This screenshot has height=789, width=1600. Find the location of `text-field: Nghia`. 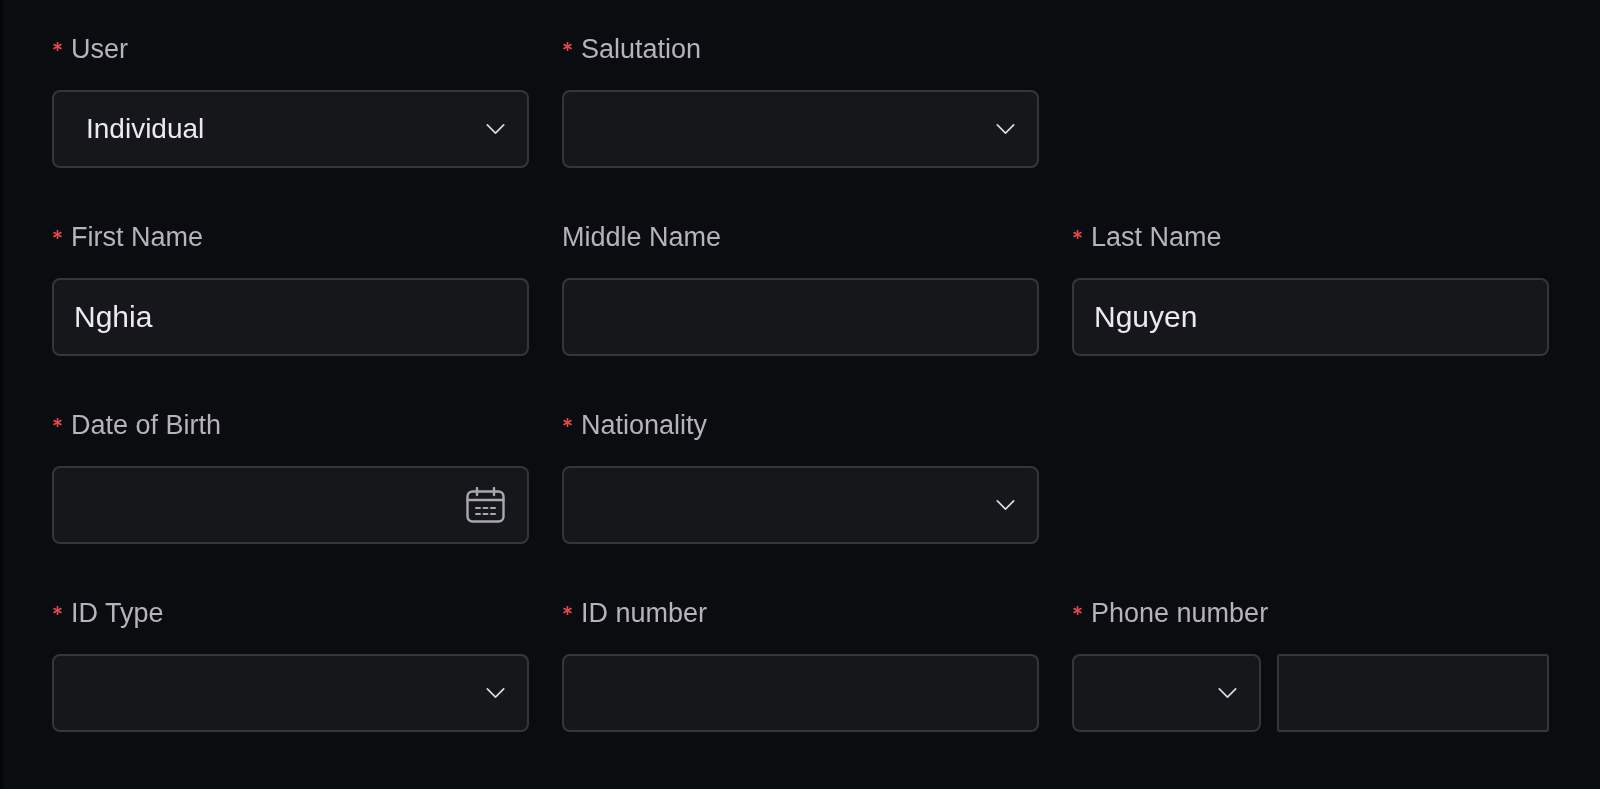

text-field: Nghia is located at coordinates (290, 317).